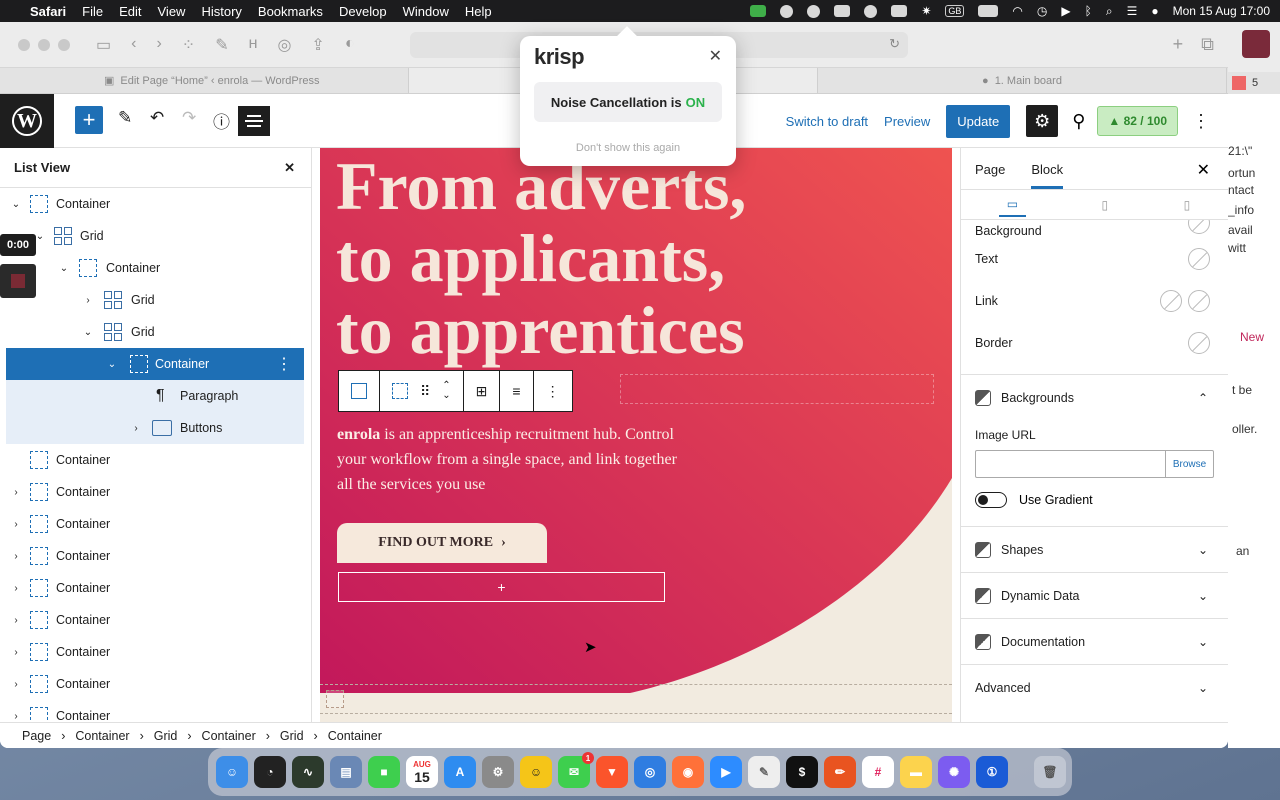  What do you see at coordinates (978, 121) in the screenshot?
I see `update-button: Update` at bounding box center [978, 121].